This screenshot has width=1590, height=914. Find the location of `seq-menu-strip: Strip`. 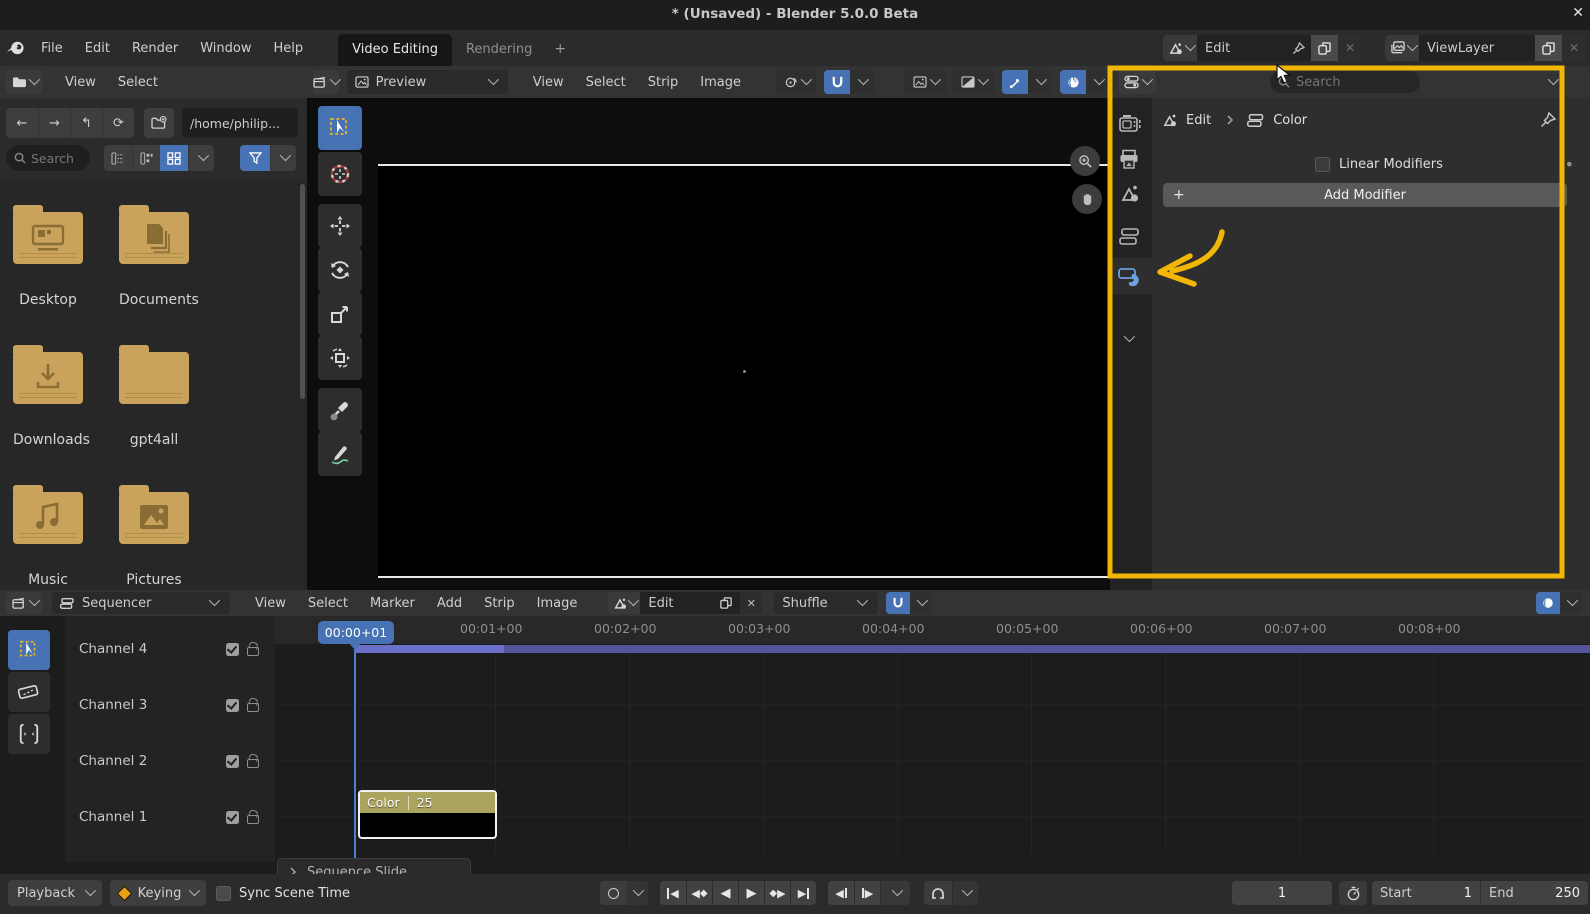

seq-menu-strip: Strip is located at coordinates (499, 603).